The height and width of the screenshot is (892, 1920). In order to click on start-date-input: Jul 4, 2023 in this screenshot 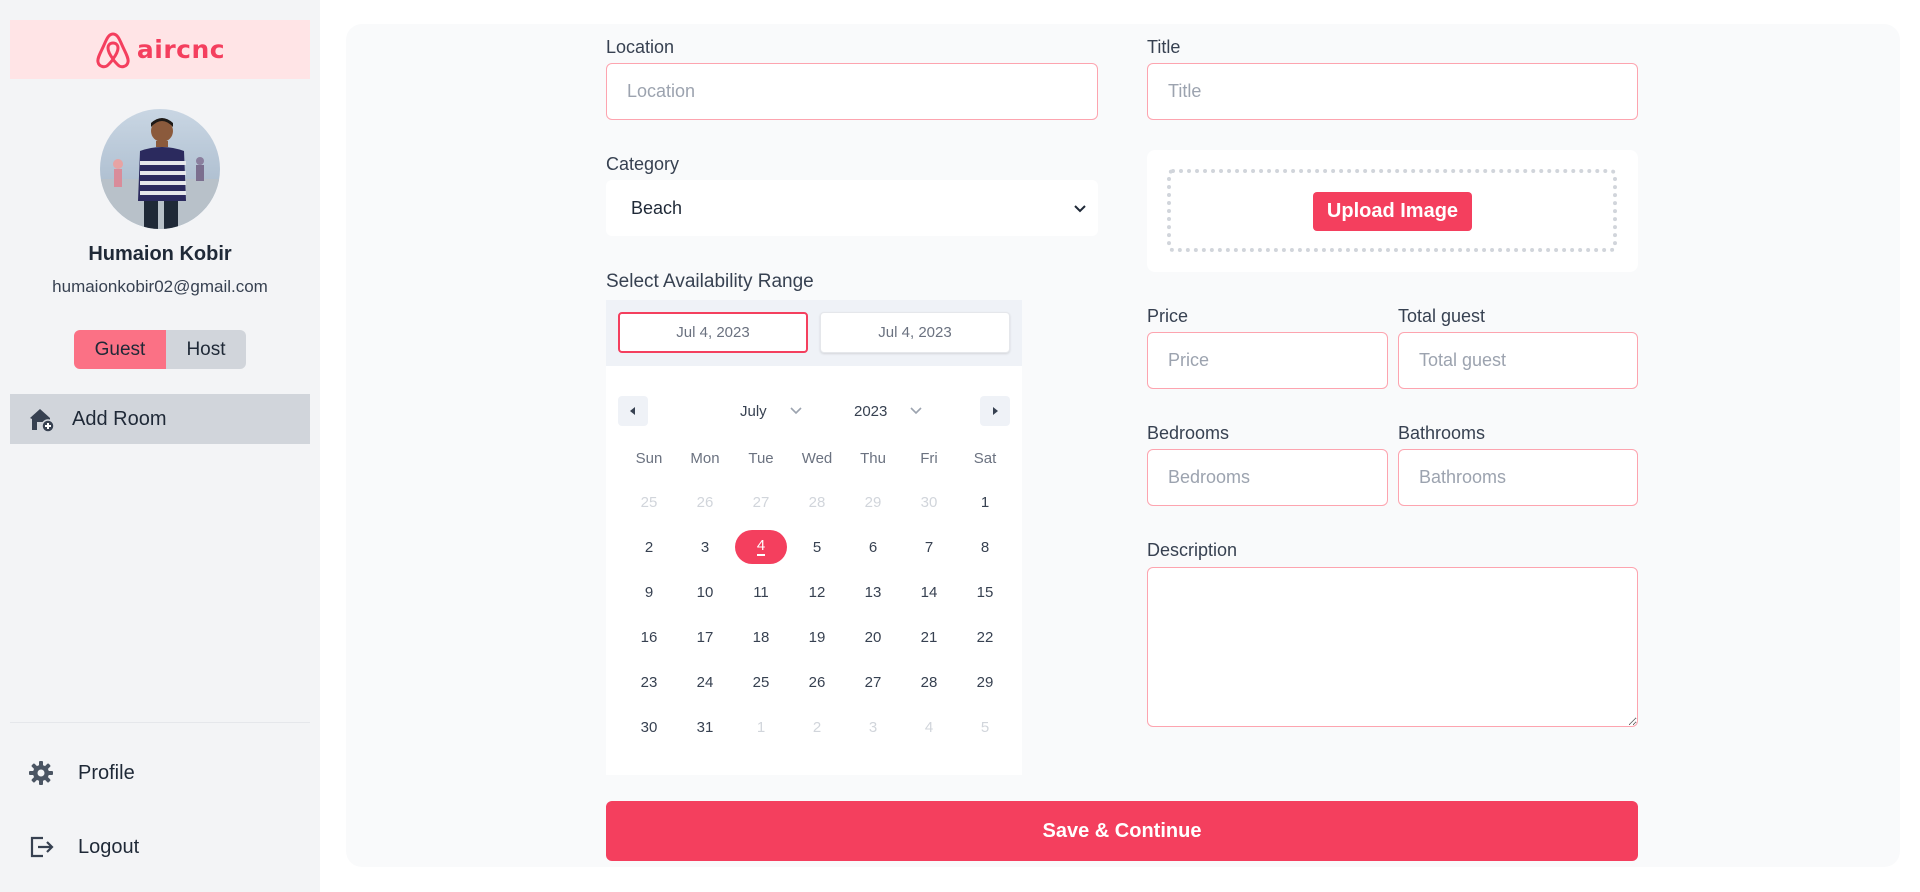, I will do `click(713, 332)`.